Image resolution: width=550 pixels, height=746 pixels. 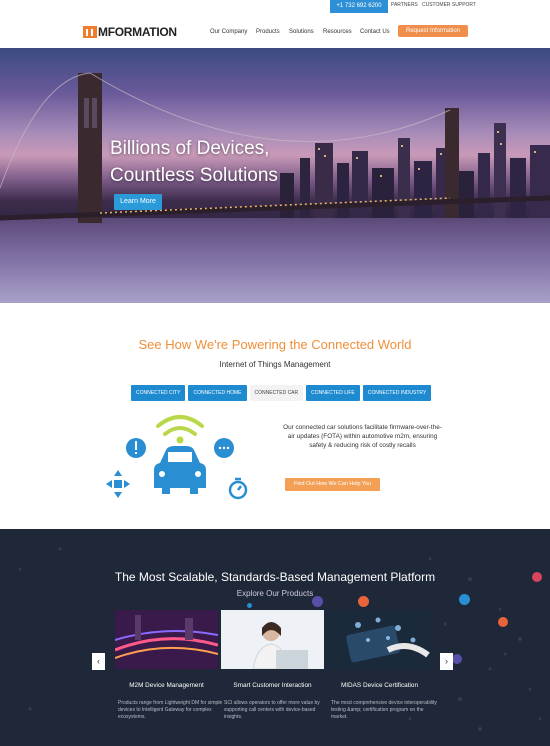 I want to click on chevron-left-icon: ‹, so click(x=98, y=661).